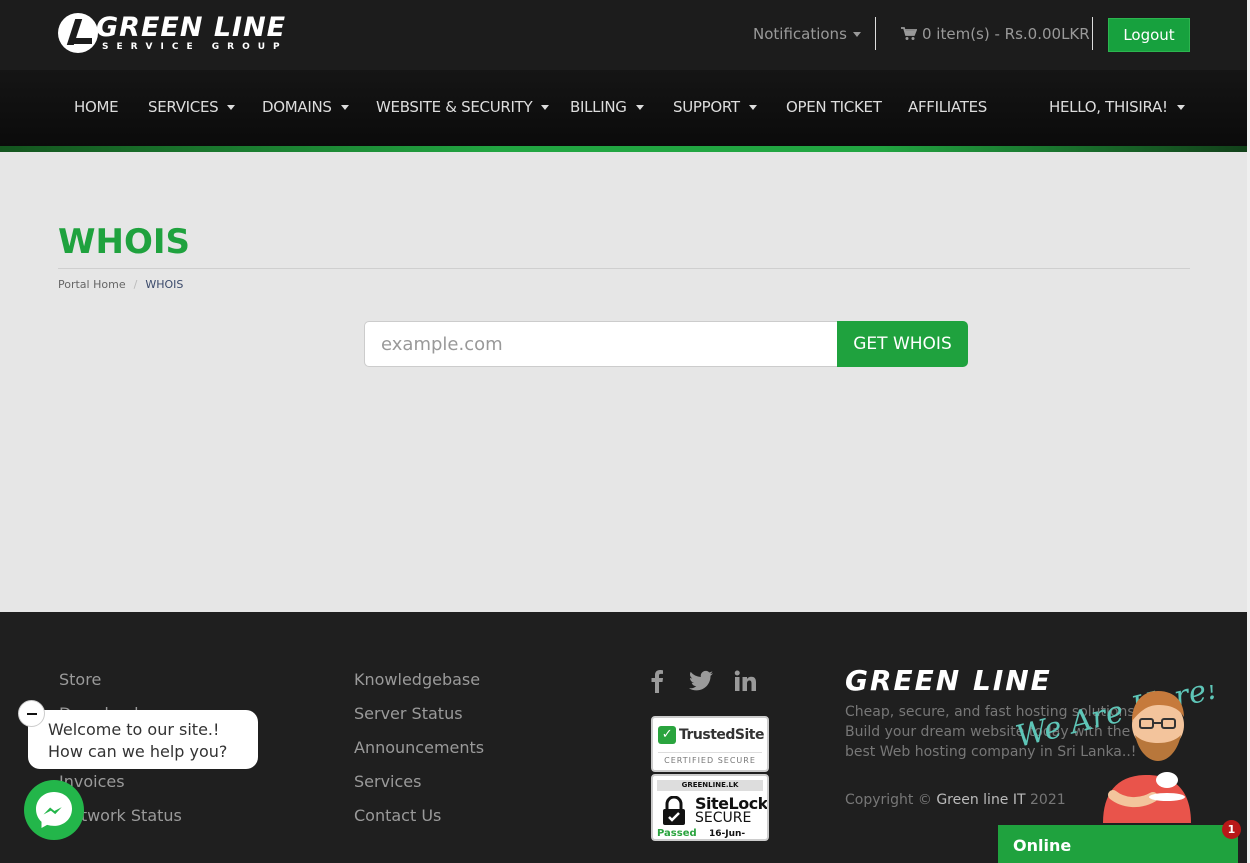 This screenshot has width=1250, height=863. What do you see at coordinates (624, 268) in the screenshot?
I see `title-divider` at bounding box center [624, 268].